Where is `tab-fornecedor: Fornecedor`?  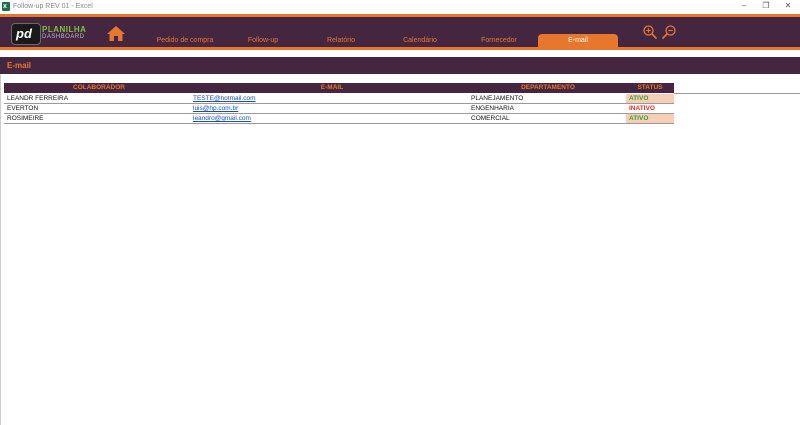 tab-fornecedor: Fornecedor is located at coordinates (499, 40).